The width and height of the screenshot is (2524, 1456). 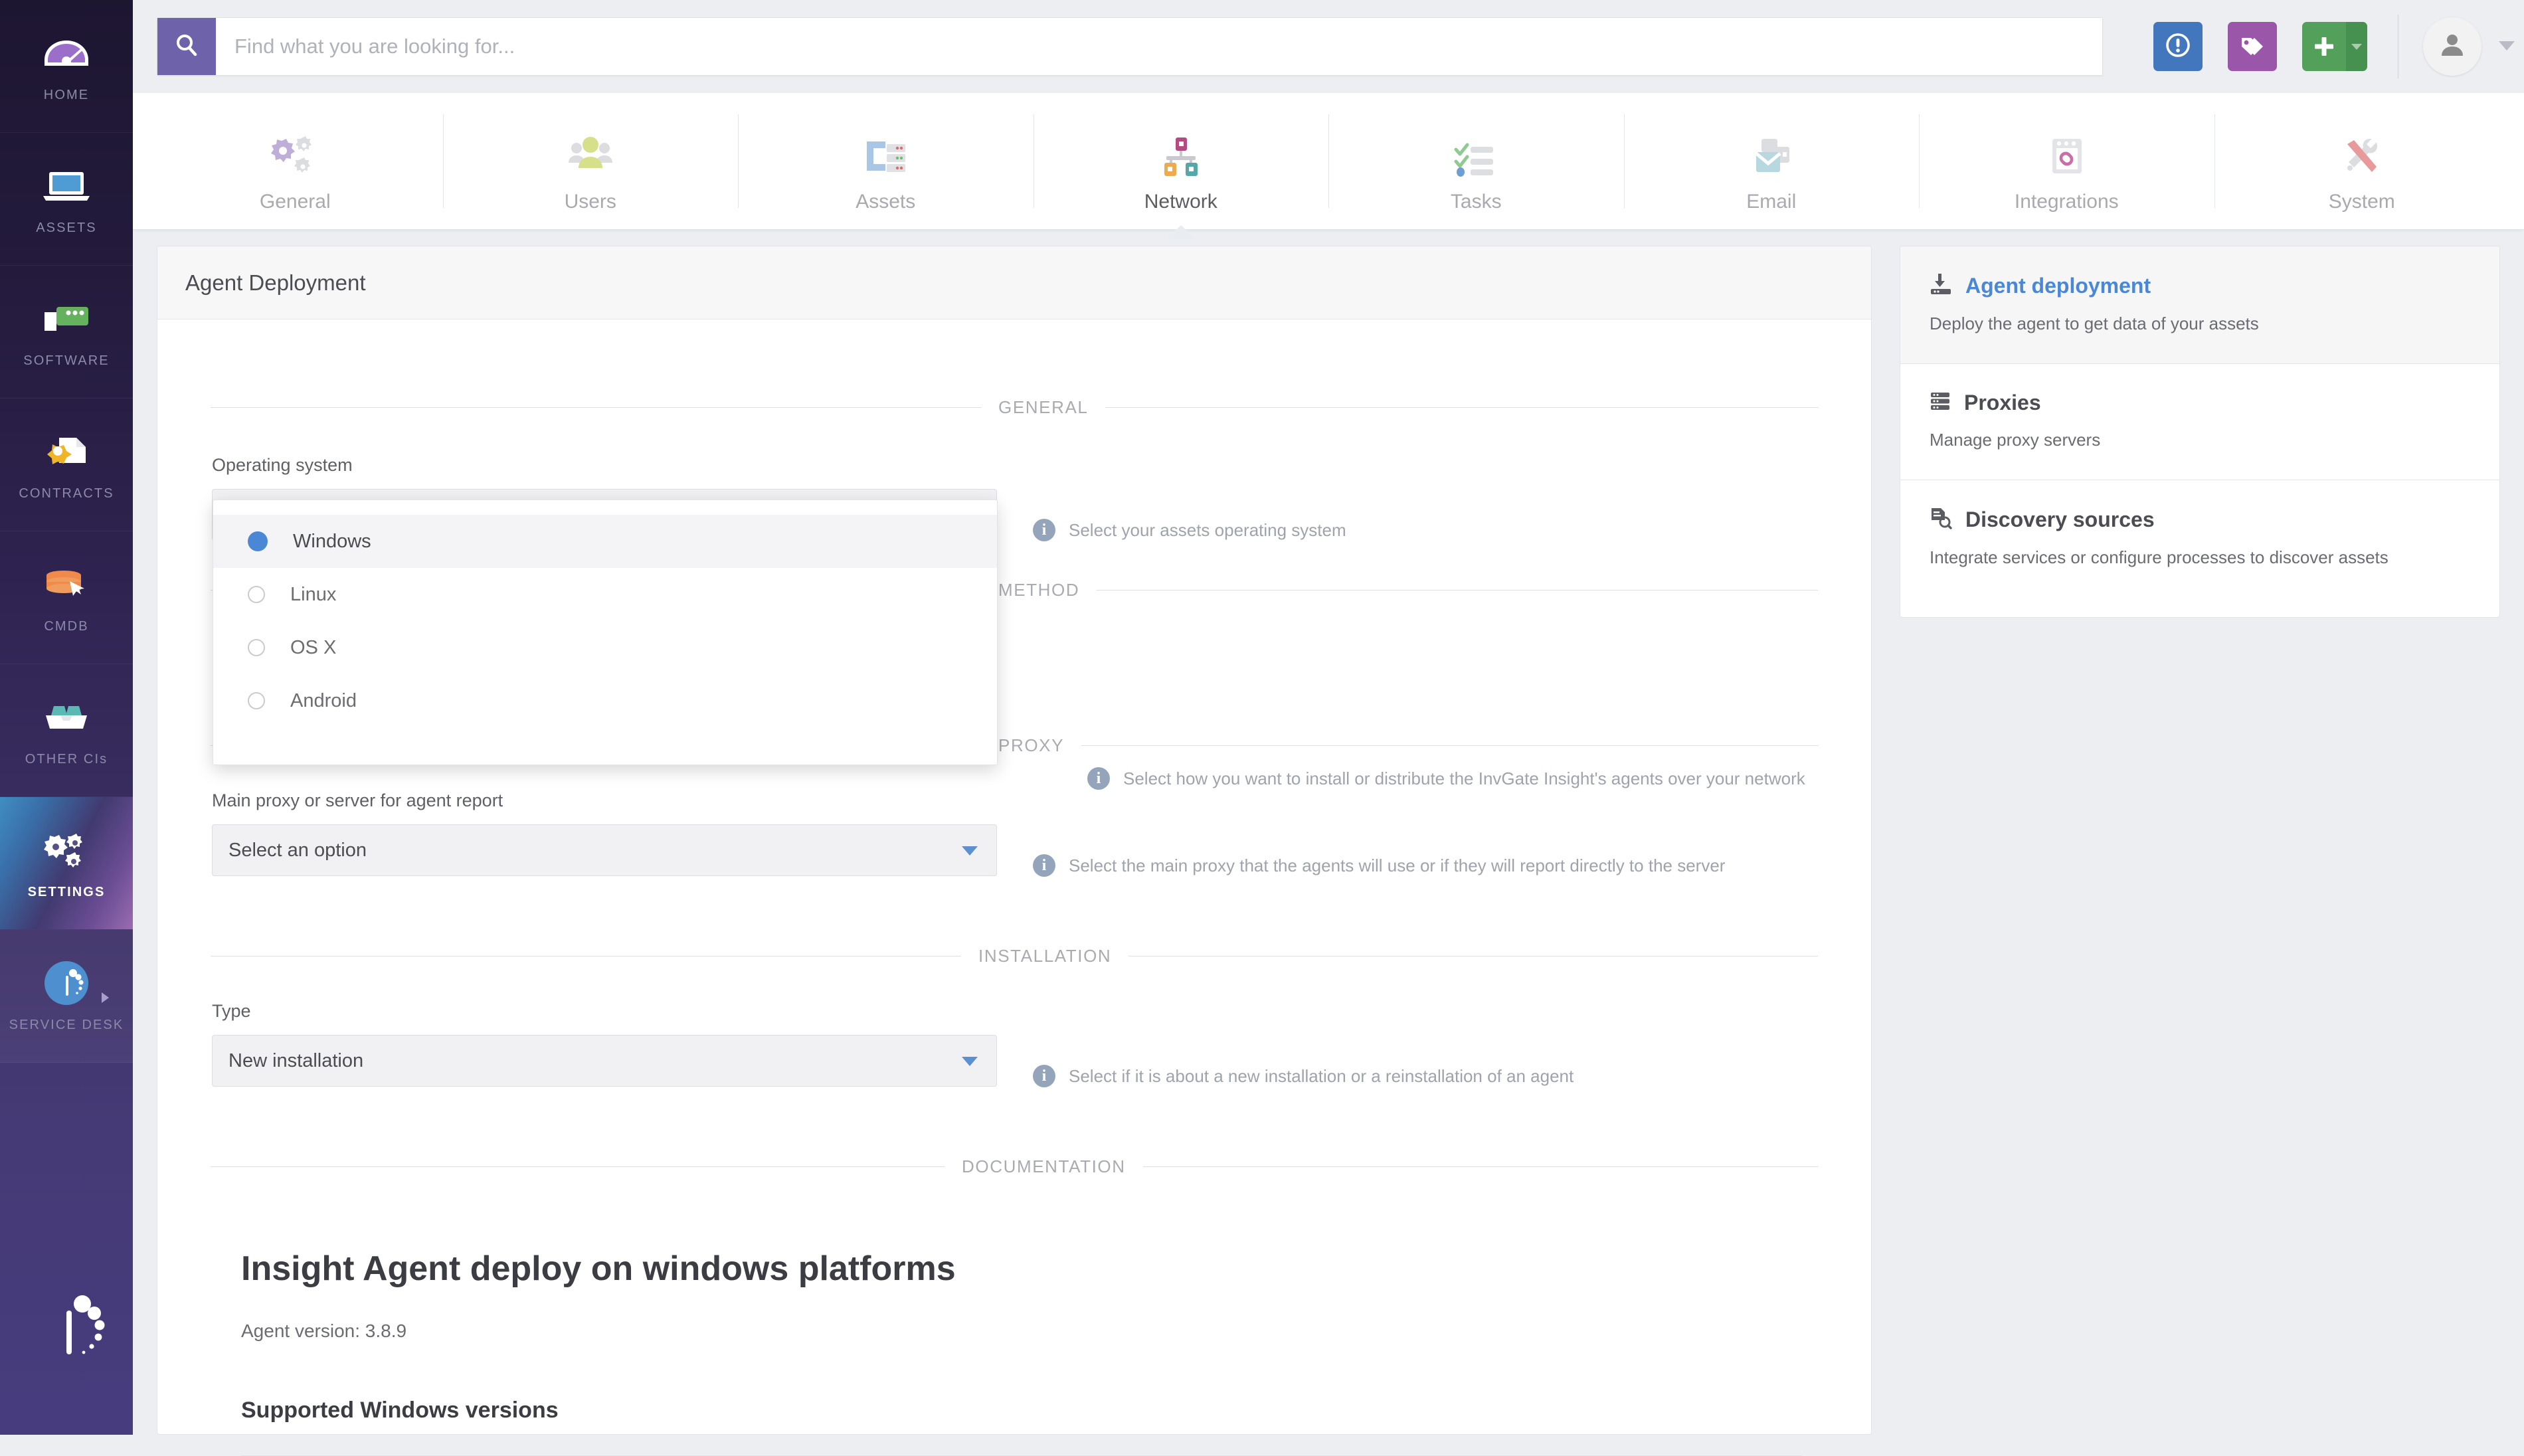 I want to click on type-select-value: New installation, so click(x=296, y=1060).